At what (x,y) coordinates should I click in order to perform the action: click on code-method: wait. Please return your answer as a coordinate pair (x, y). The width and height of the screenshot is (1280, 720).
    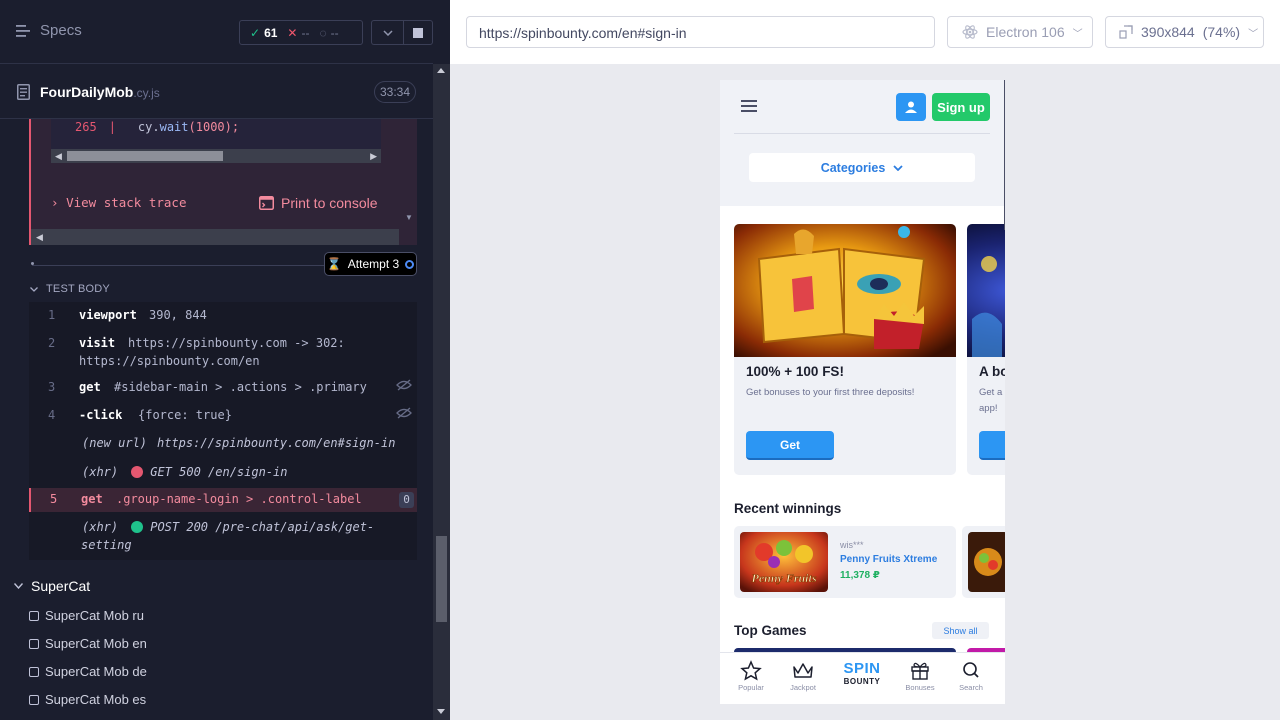
    Looking at the image, I should click on (174, 127).